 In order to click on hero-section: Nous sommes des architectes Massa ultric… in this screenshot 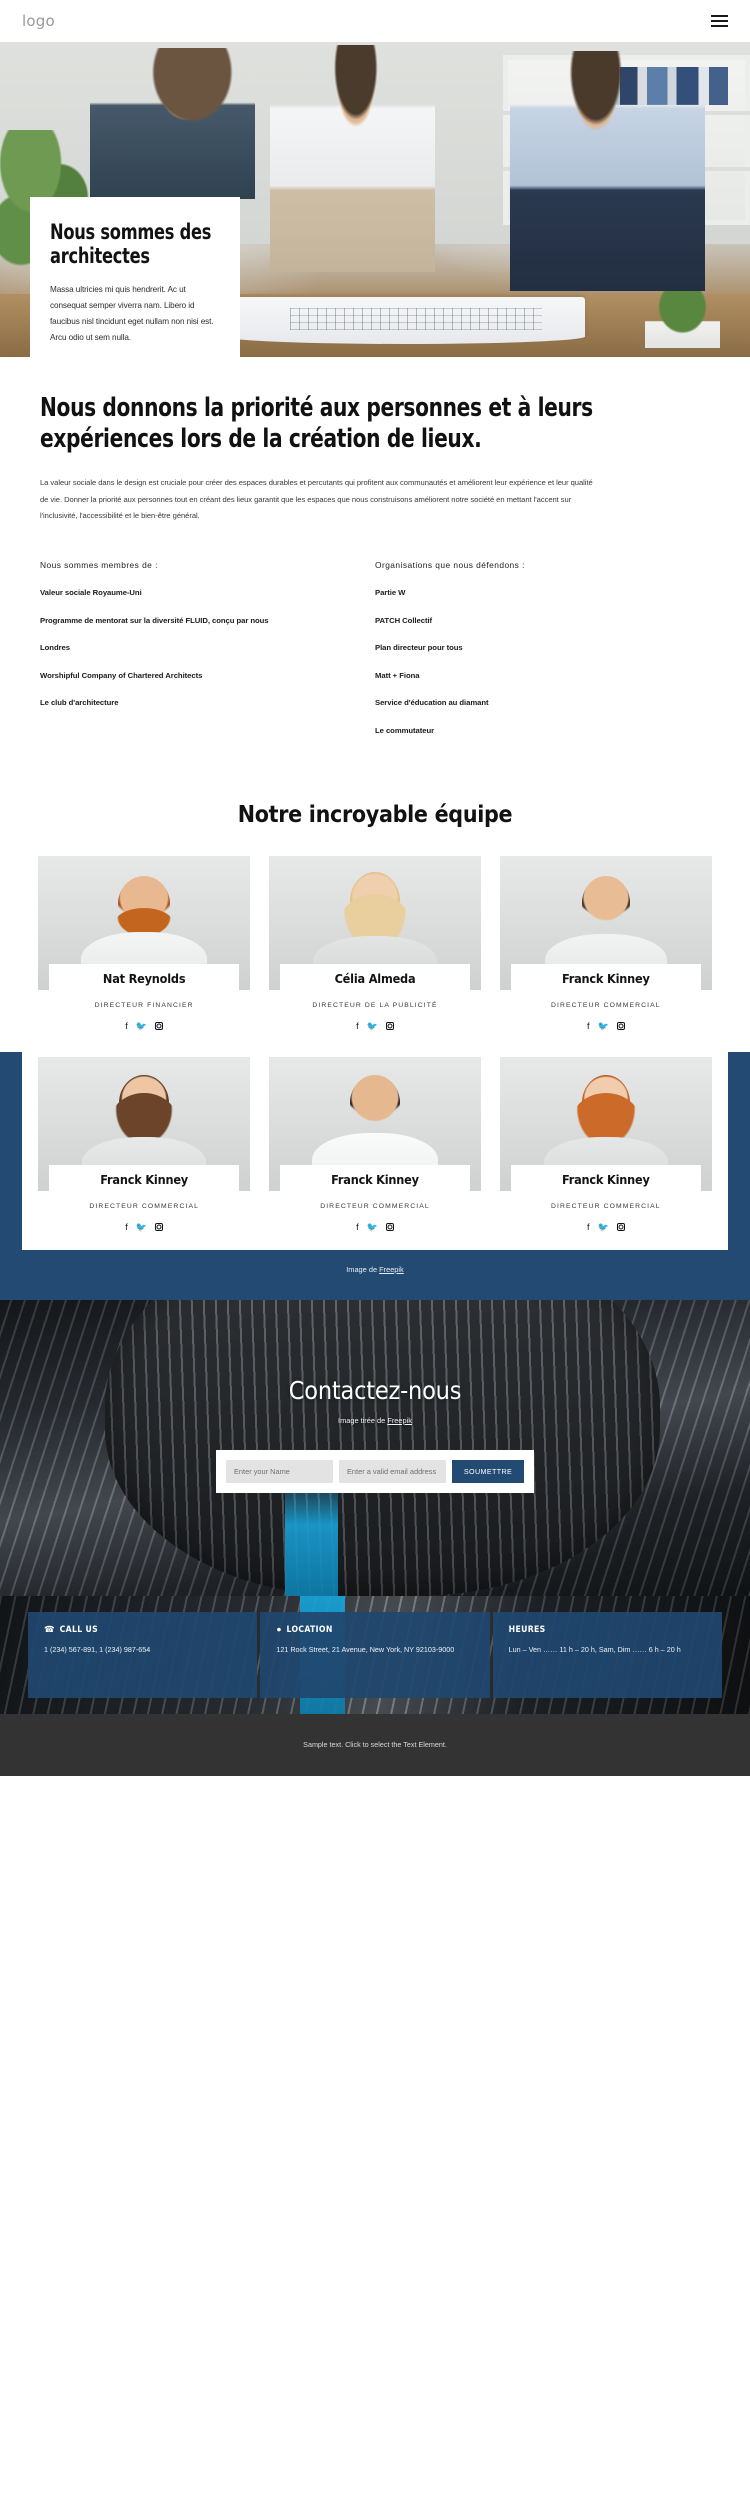, I will do `click(375, 199)`.